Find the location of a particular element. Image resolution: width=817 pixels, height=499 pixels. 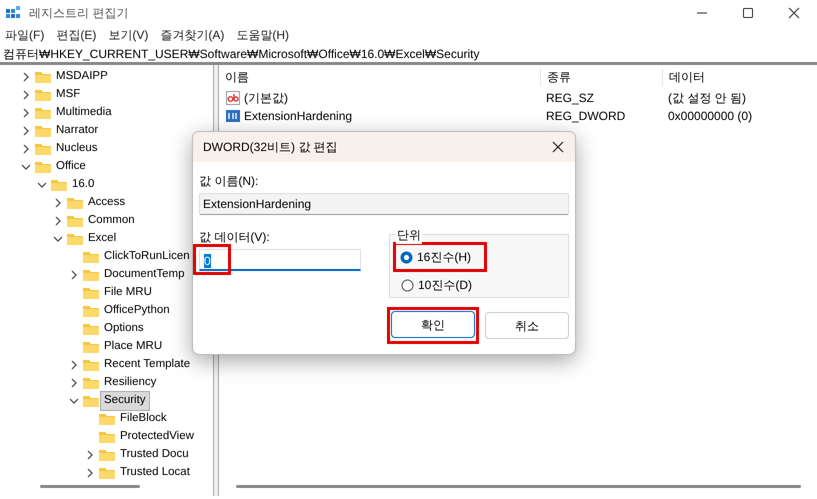

address-bar: 컴퓨터₩HKEY_CURRENT_USER₩Software₩Microsoft₩Office₩16.0₩Excel₩Security is located at coordinates (408, 55).